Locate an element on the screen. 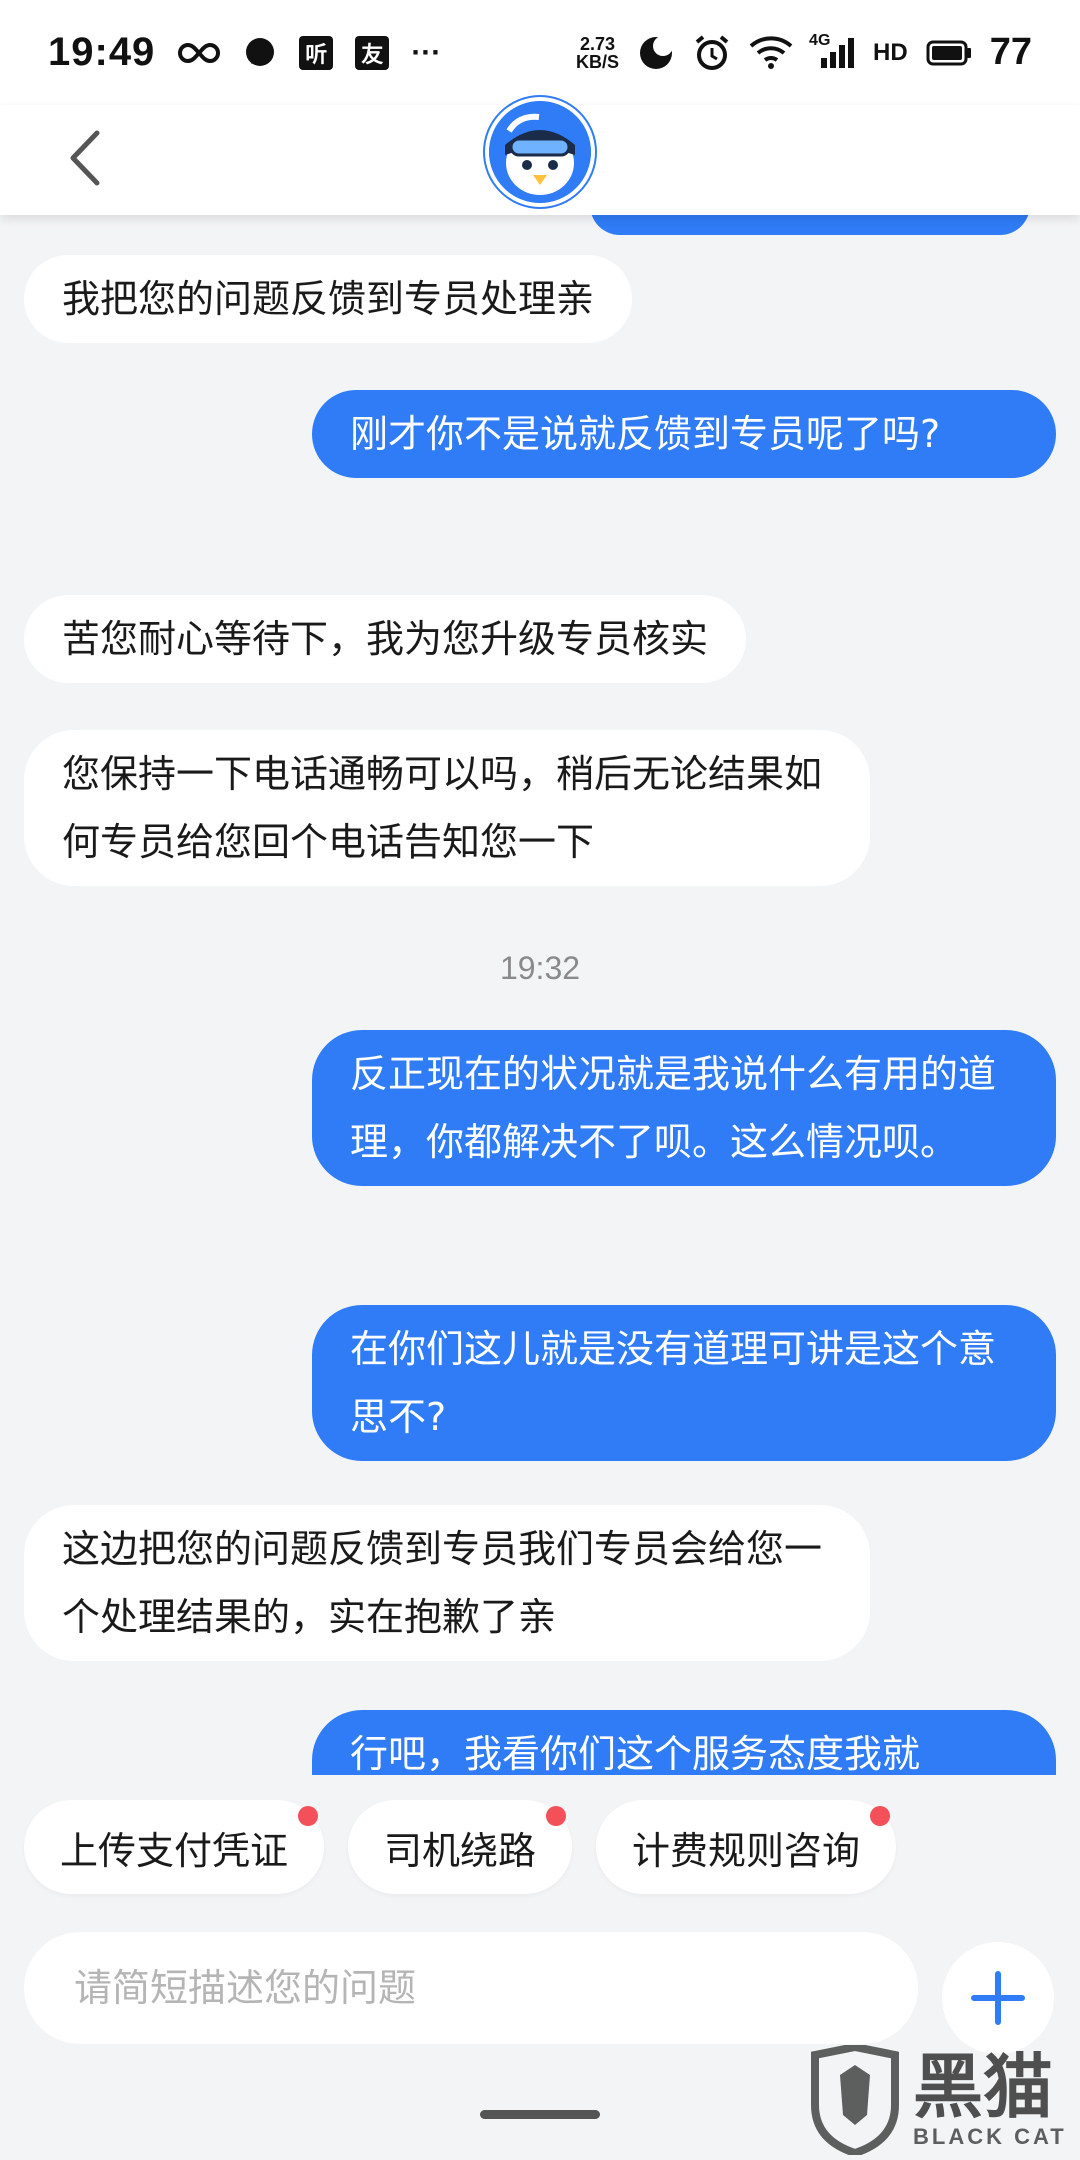 The width and height of the screenshot is (1080, 2160). message-timestamp: 19:32 is located at coordinates (540, 968).